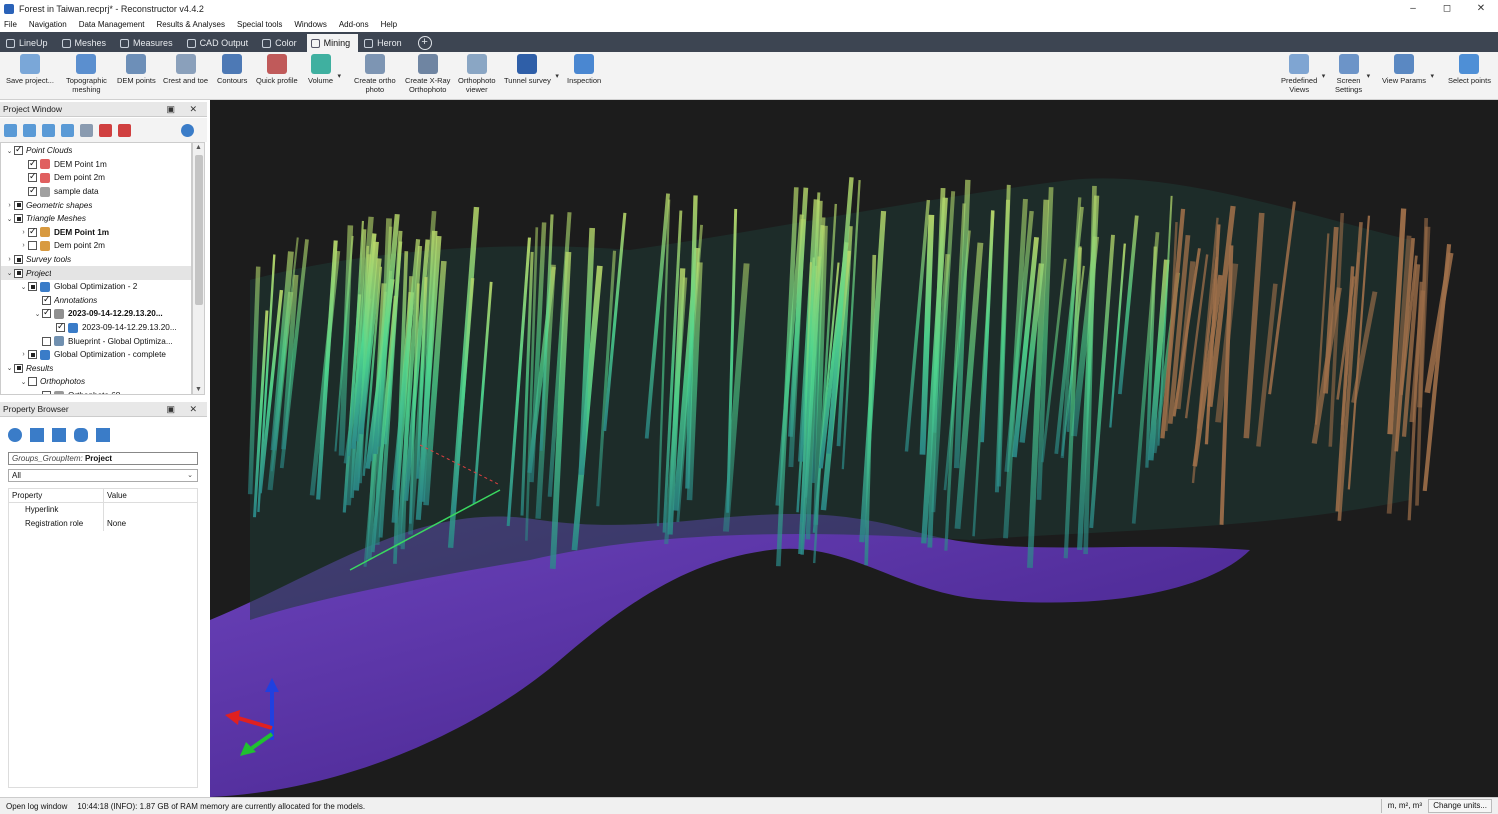 The height and width of the screenshot is (814, 1498). I want to click on tree-item: ⌄ Point Clouds, so click(96, 151).